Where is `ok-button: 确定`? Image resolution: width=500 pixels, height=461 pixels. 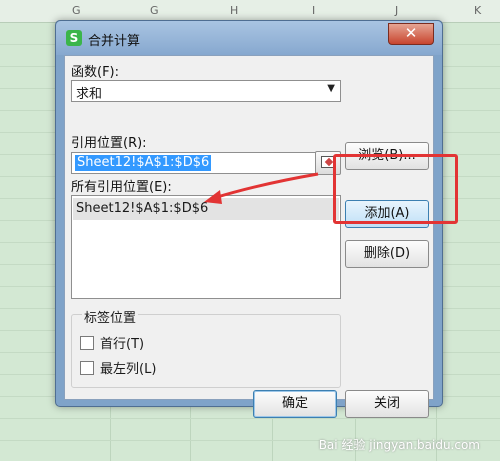
ok-button: 确定 is located at coordinates (295, 404).